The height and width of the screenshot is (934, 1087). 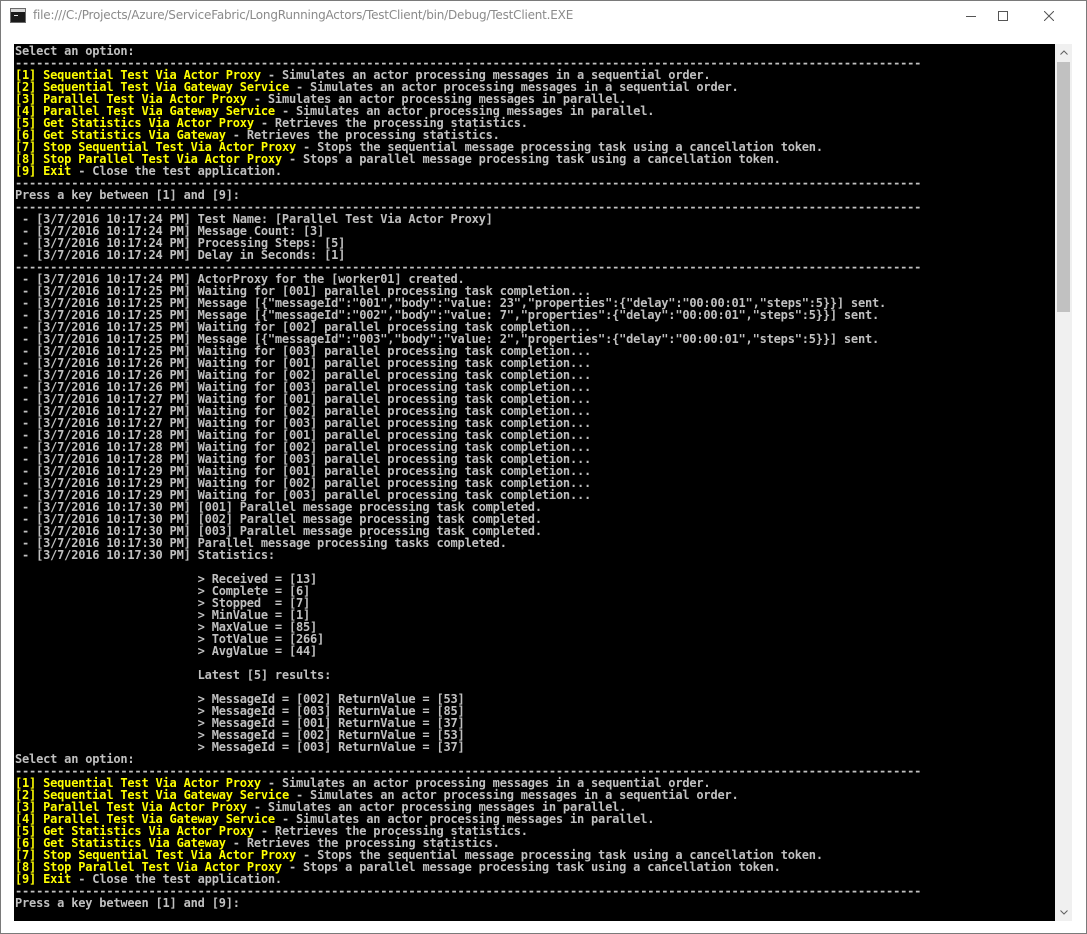 I want to click on close-button, so click(x=1049, y=16).